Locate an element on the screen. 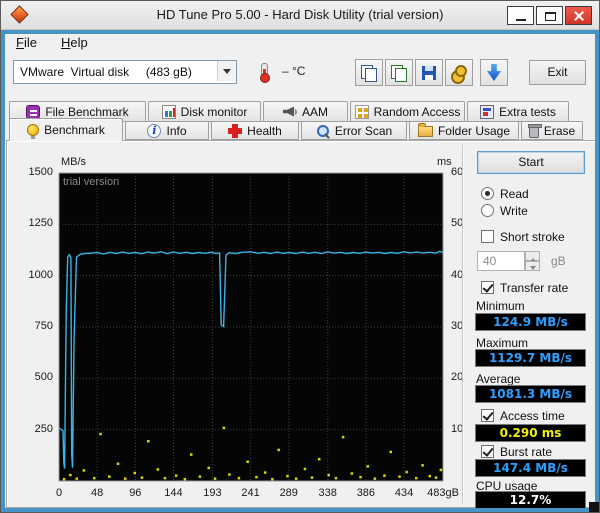 The image size is (600, 513). save-button is located at coordinates (429, 72).